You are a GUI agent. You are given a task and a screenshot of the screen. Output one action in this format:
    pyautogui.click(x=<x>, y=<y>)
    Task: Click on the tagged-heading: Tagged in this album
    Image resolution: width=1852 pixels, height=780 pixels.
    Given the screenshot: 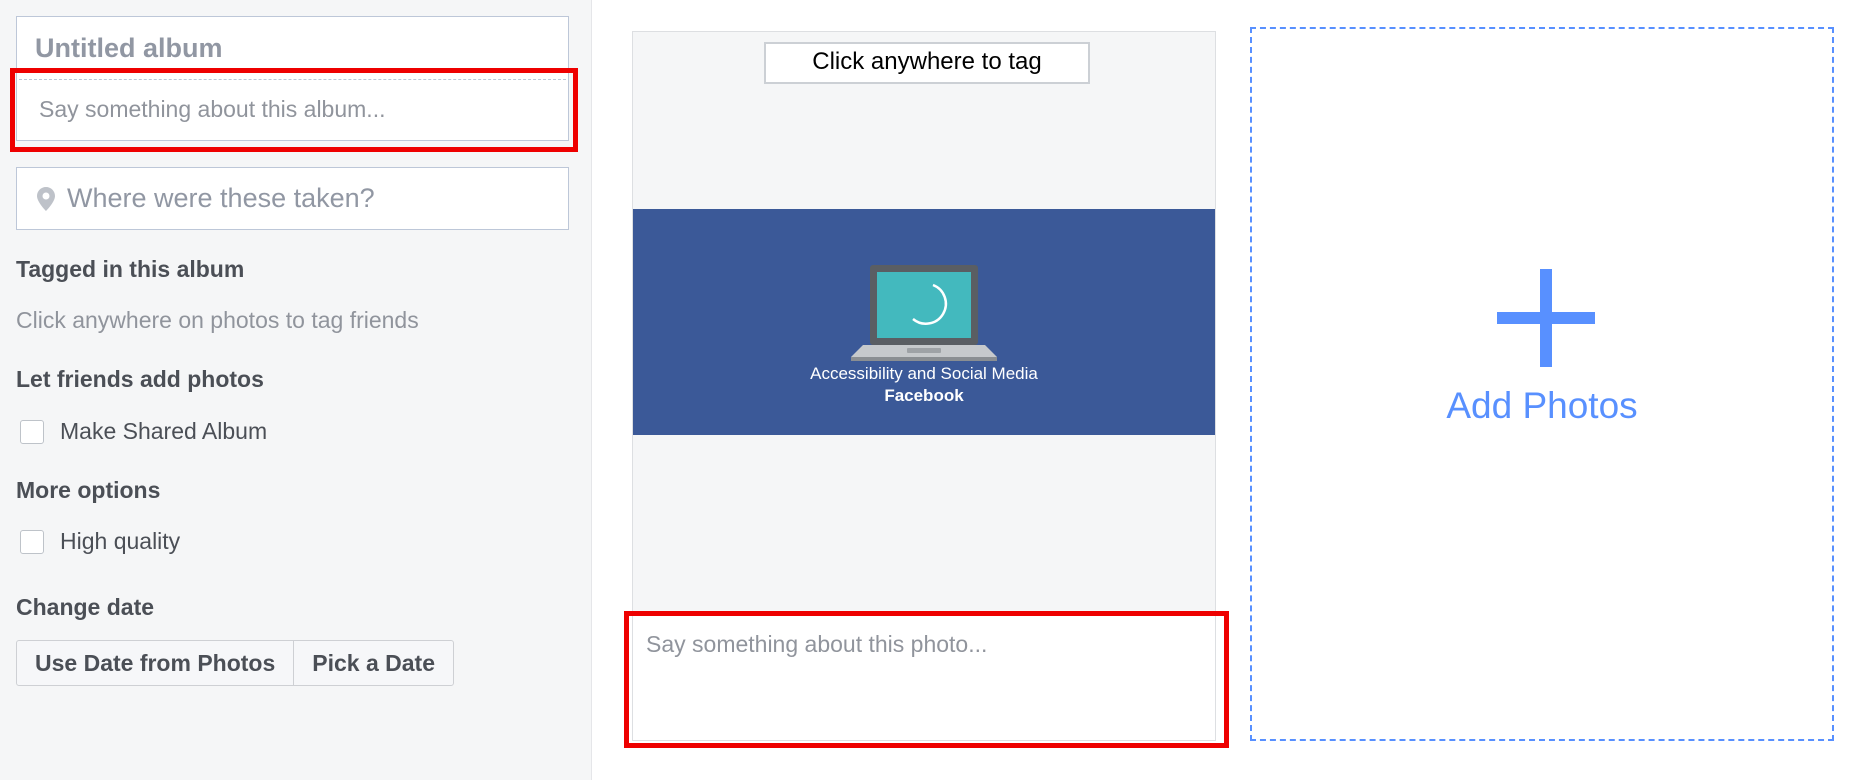 What is the action you would take?
    pyautogui.click(x=130, y=269)
    